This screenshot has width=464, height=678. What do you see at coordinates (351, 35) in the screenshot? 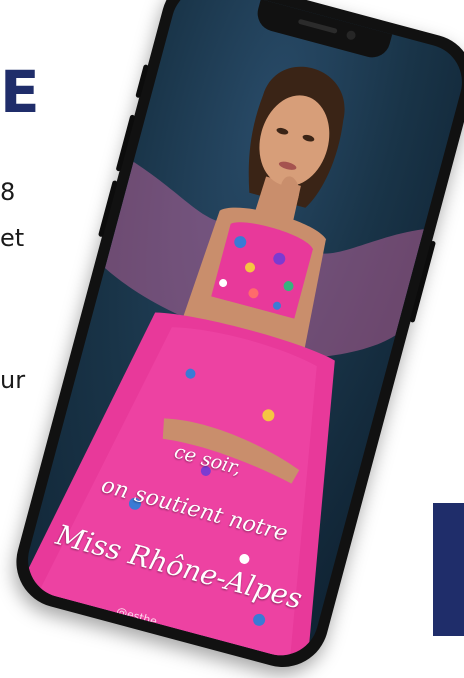
I see `camera-icon` at bounding box center [351, 35].